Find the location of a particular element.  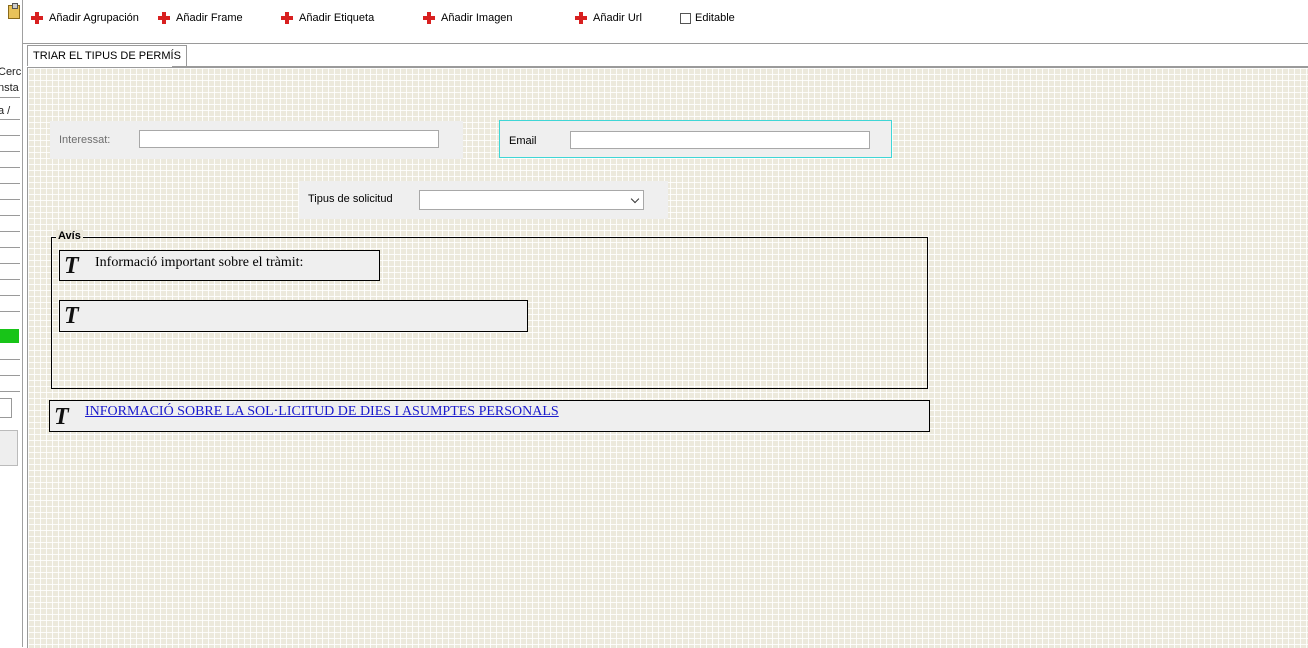

tab-label: TRIAR EL TIPUS DE PERMÍS is located at coordinates (107, 56).